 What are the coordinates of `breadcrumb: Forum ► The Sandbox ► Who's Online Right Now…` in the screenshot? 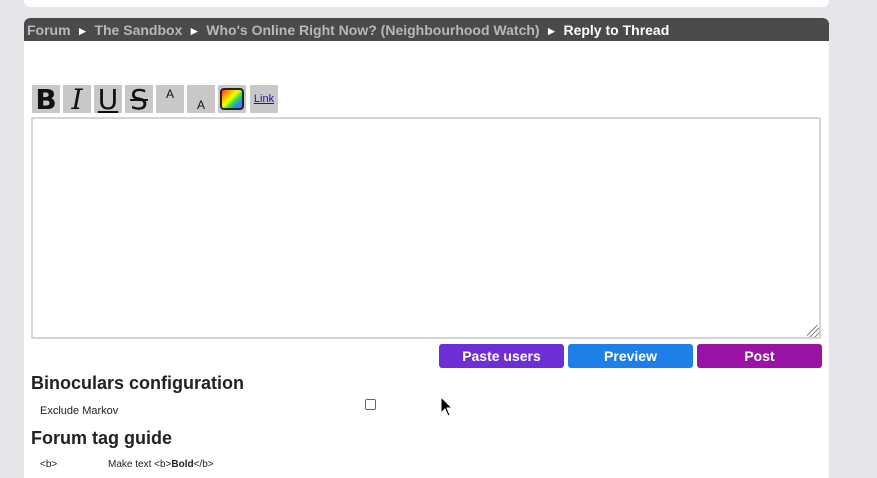 It's located at (426, 29).